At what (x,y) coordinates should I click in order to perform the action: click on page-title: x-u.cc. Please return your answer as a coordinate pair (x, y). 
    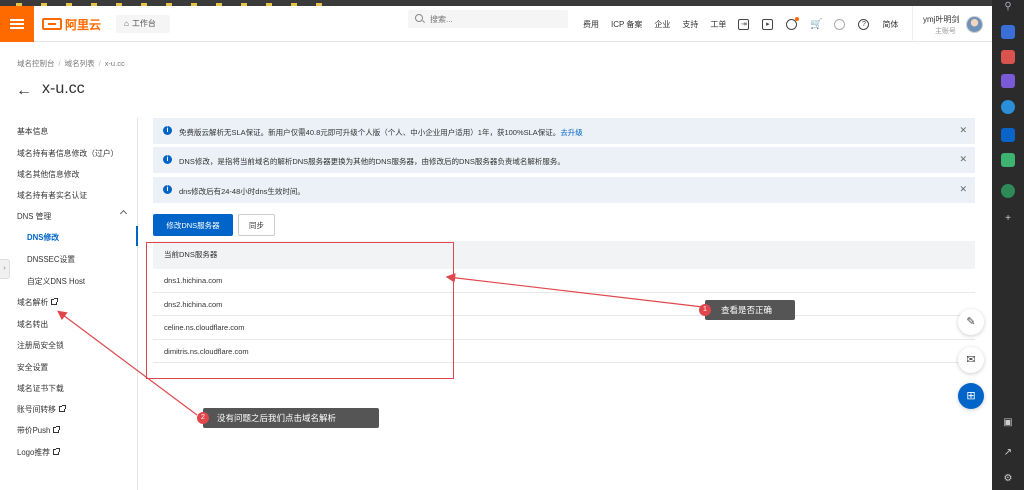
    Looking at the image, I should click on (63, 88).